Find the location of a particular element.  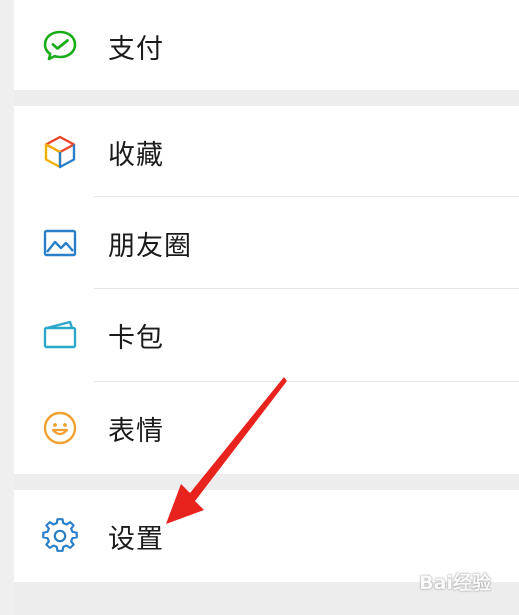

card-wallet-icon is located at coordinates (60, 335).